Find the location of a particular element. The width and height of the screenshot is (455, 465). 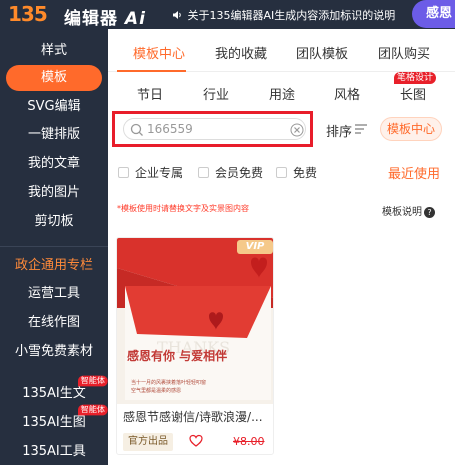

template-help-link: 模板说明? is located at coordinates (408, 210).